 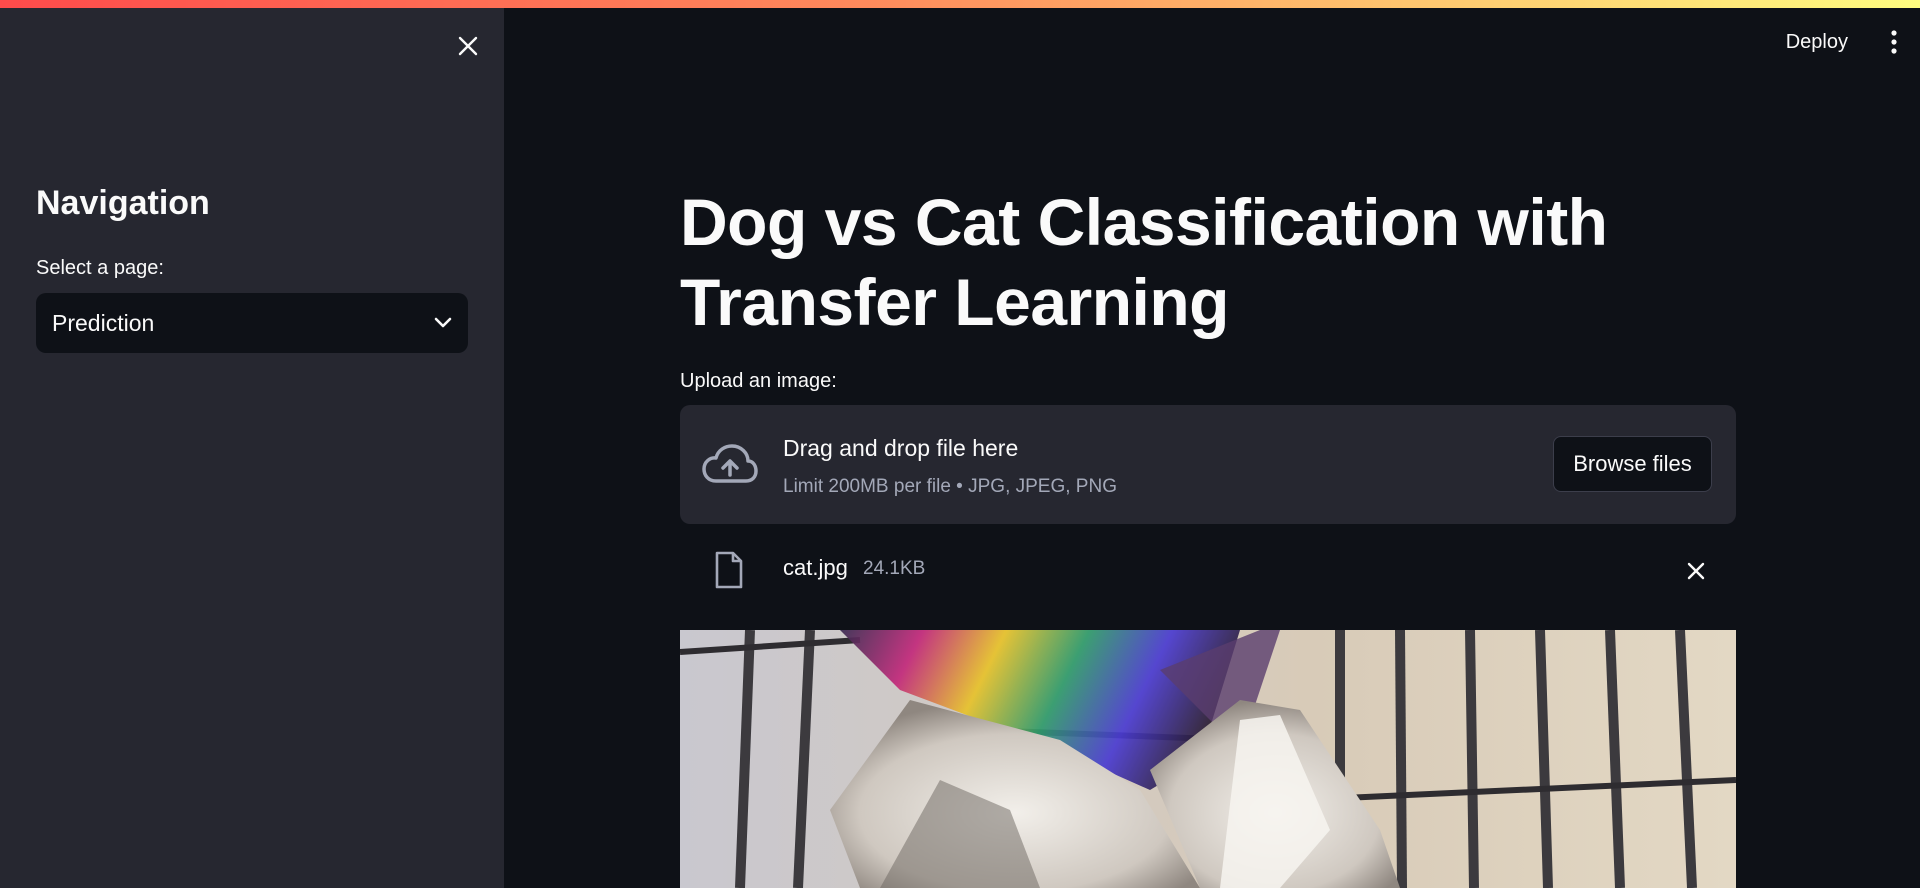 I want to click on chevron-down-icon, so click(x=443, y=322).